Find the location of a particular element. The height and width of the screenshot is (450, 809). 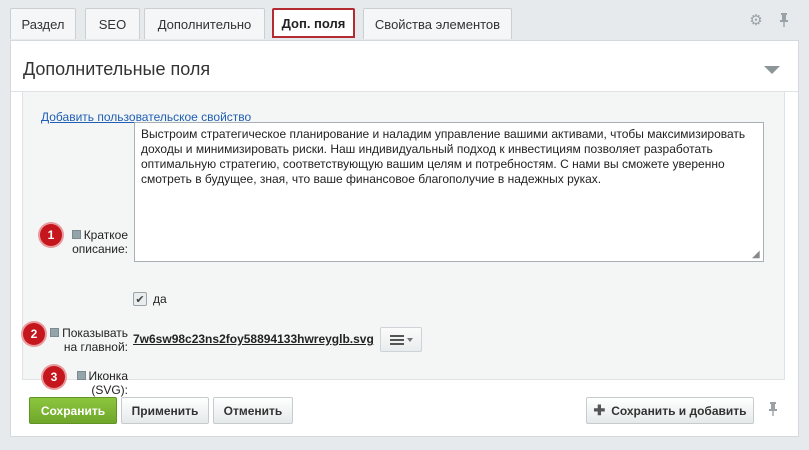

save-and-add-label: Сохранить и добавить is located at coordinates (679, 410).